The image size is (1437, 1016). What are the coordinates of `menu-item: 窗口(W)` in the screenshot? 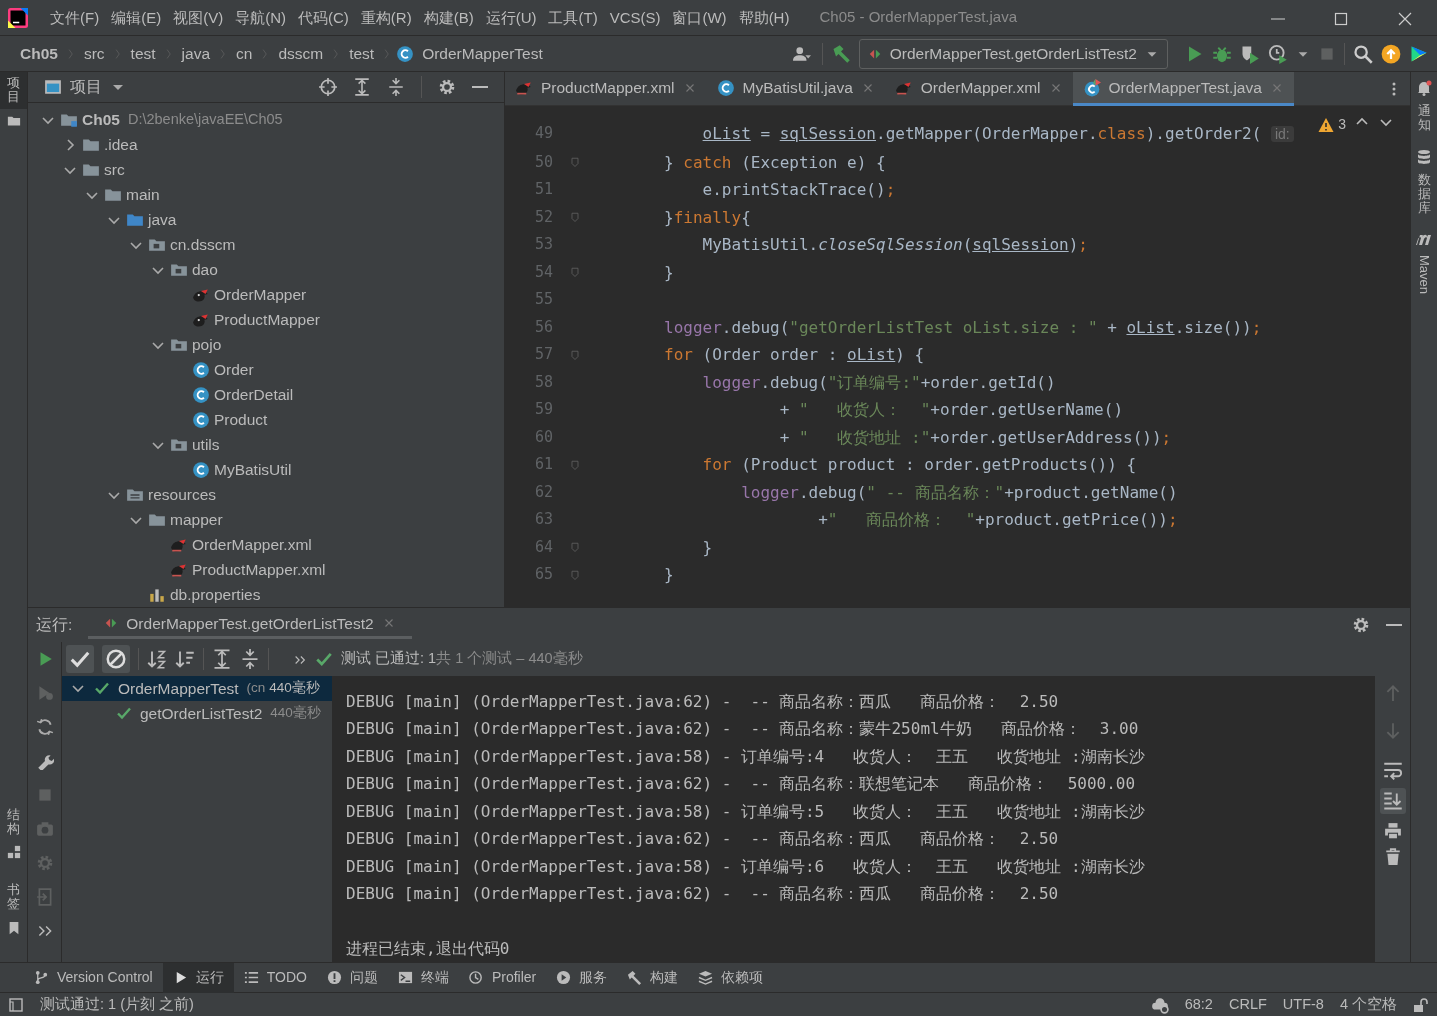 It's located at (699, 17).